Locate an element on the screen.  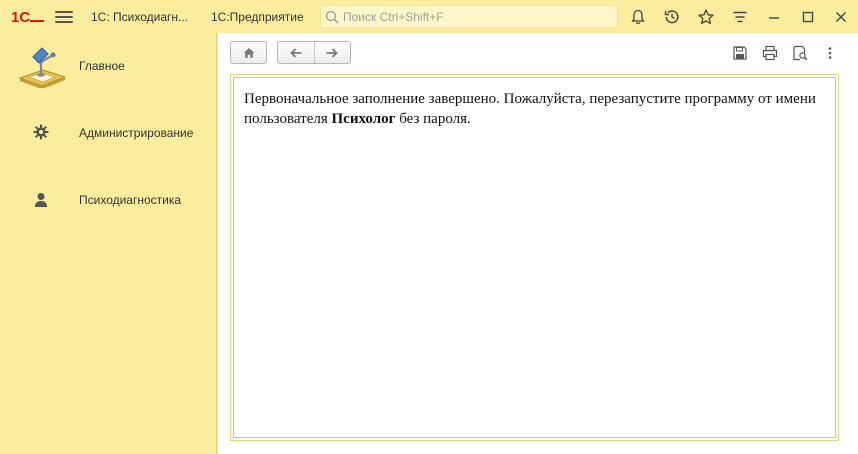
print-preview-icon is located at coordinates (800, 53).